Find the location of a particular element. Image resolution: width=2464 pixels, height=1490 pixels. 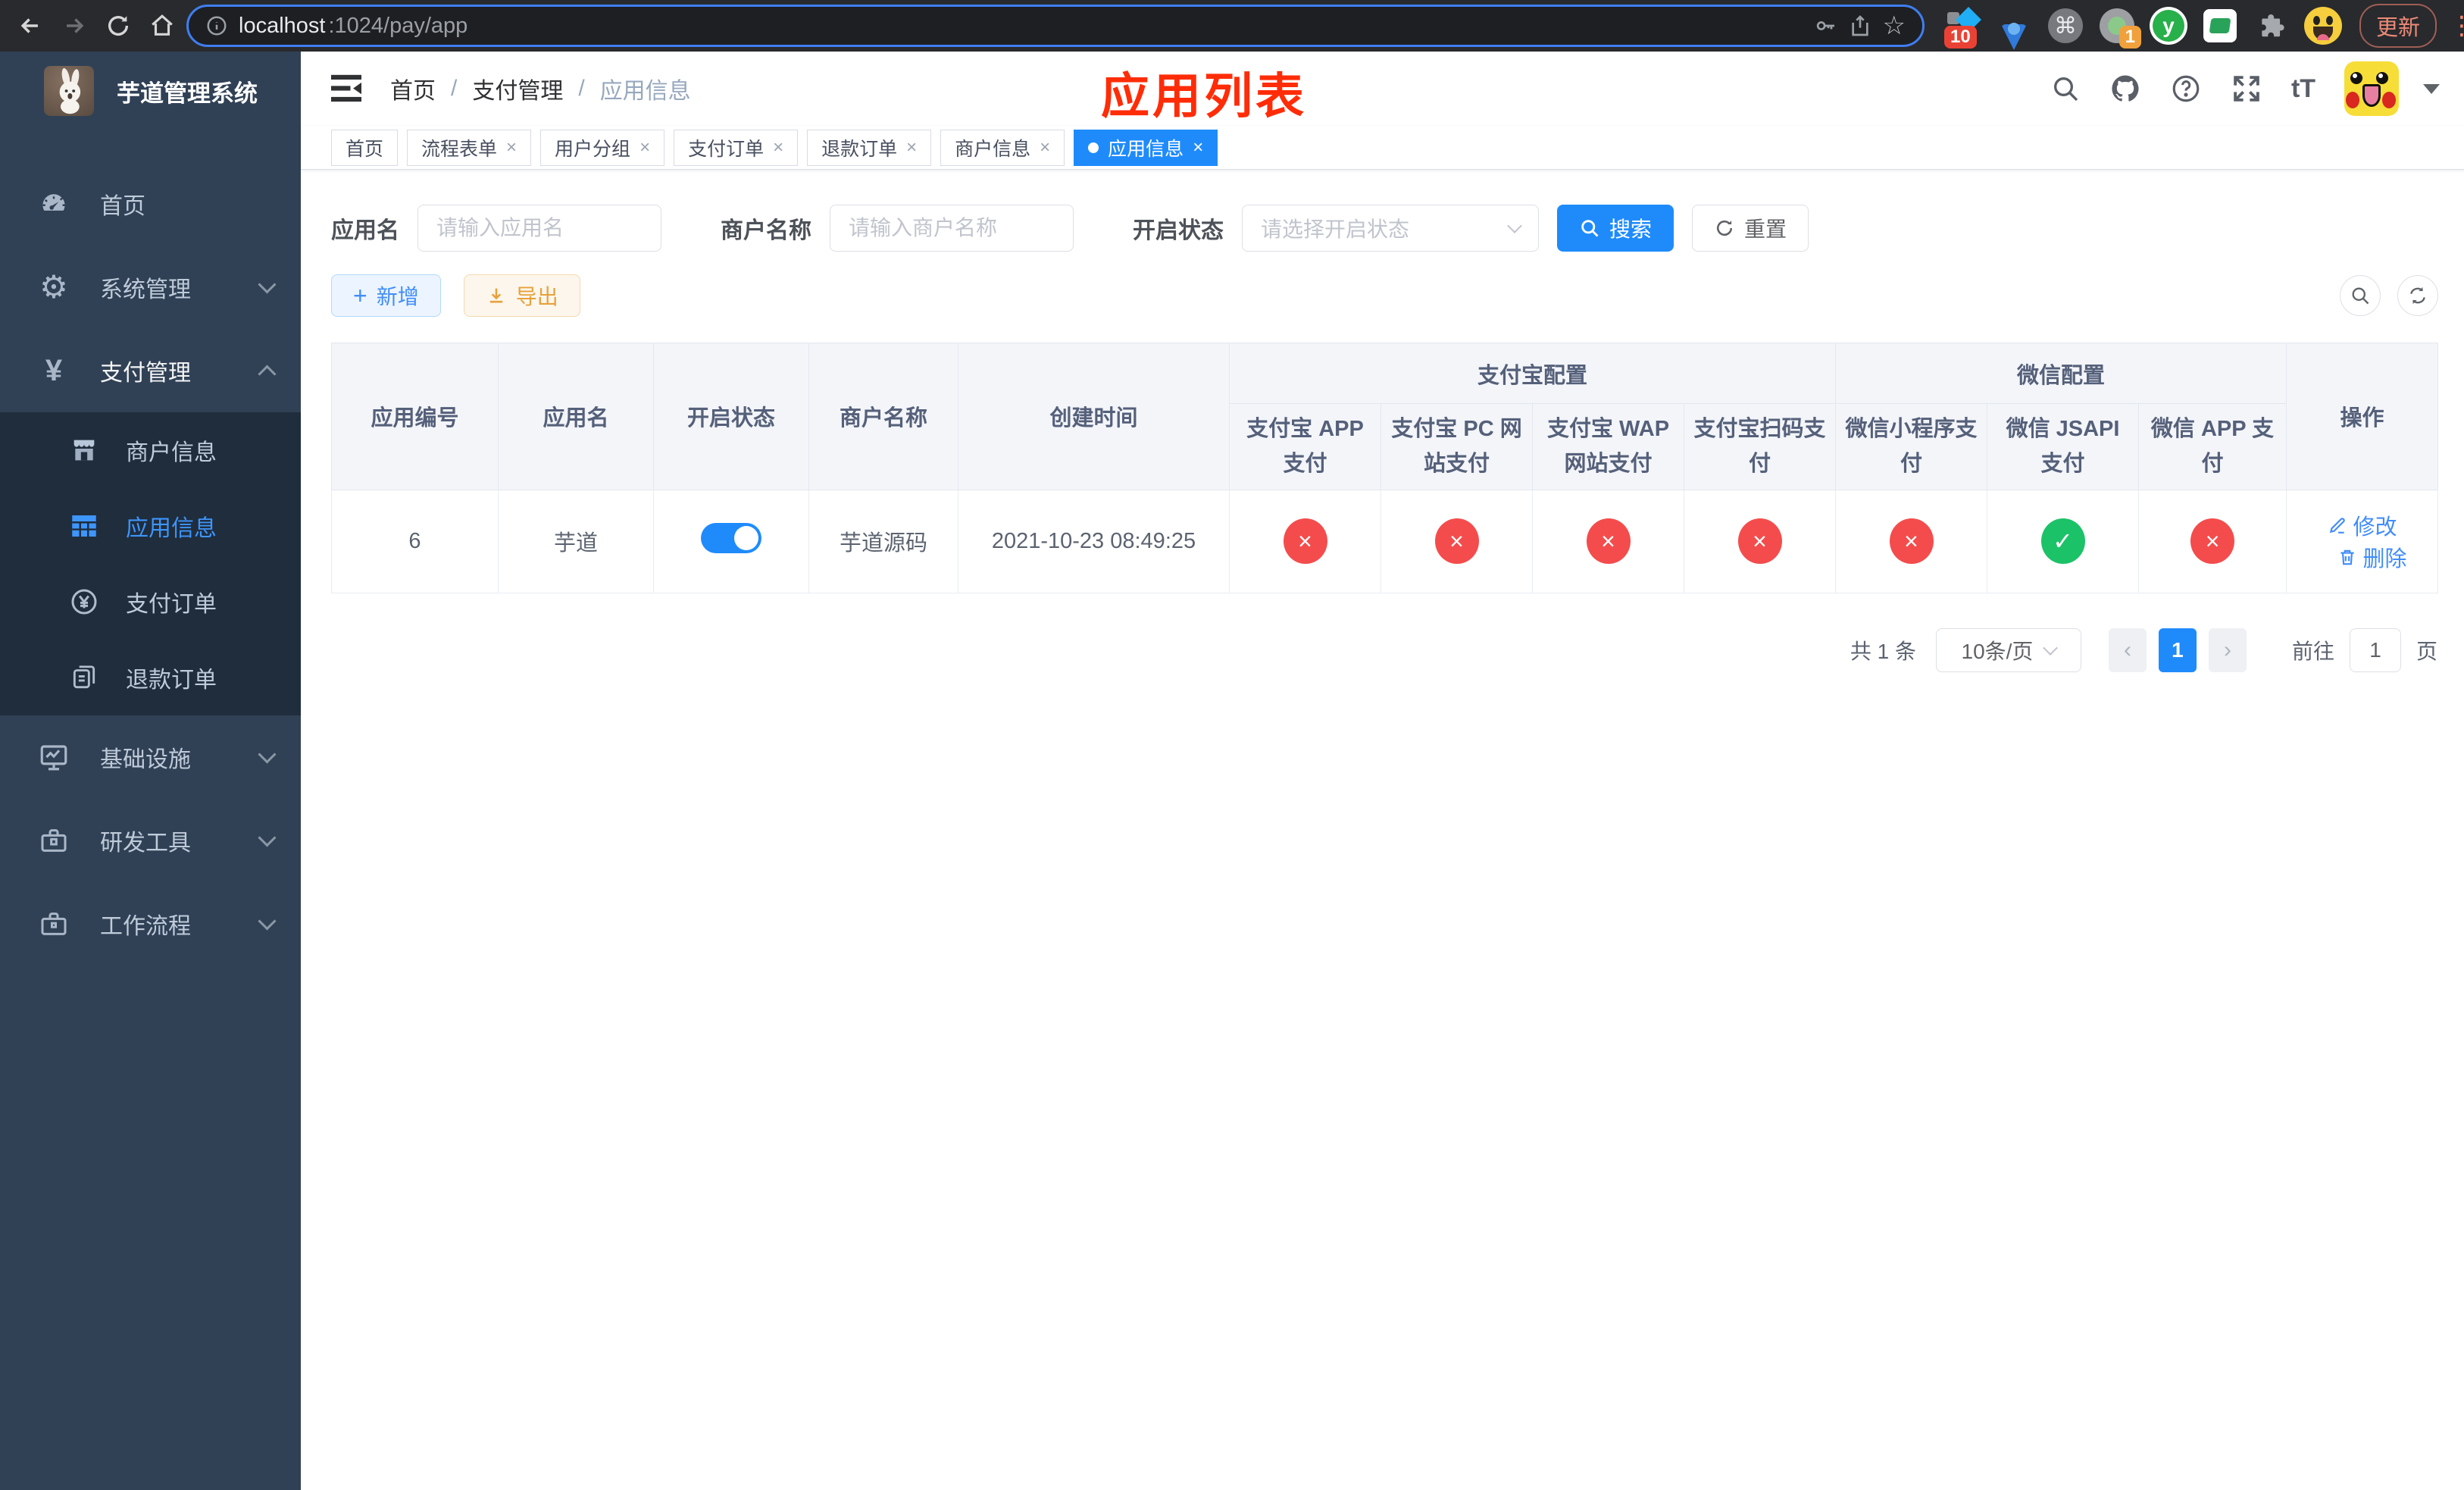

breadcrumb-payment: 支付管理 is located at coordinates (517, 88).